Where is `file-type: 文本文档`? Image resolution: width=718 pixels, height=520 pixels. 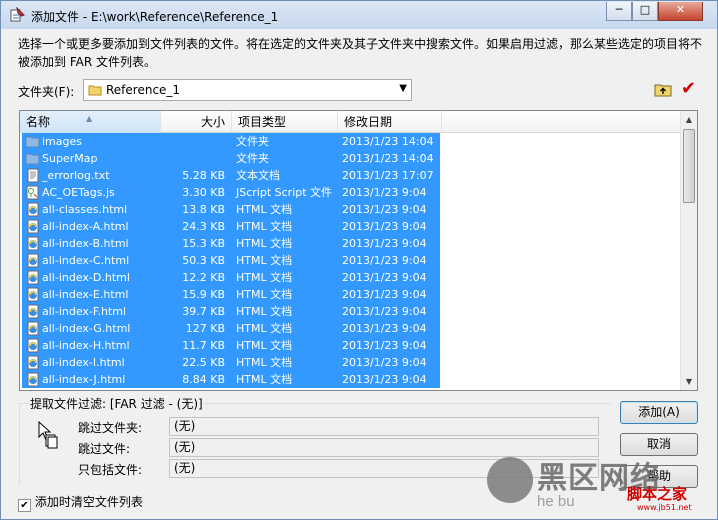 file-type: 文本文档 is located at coordinates (258, 175).